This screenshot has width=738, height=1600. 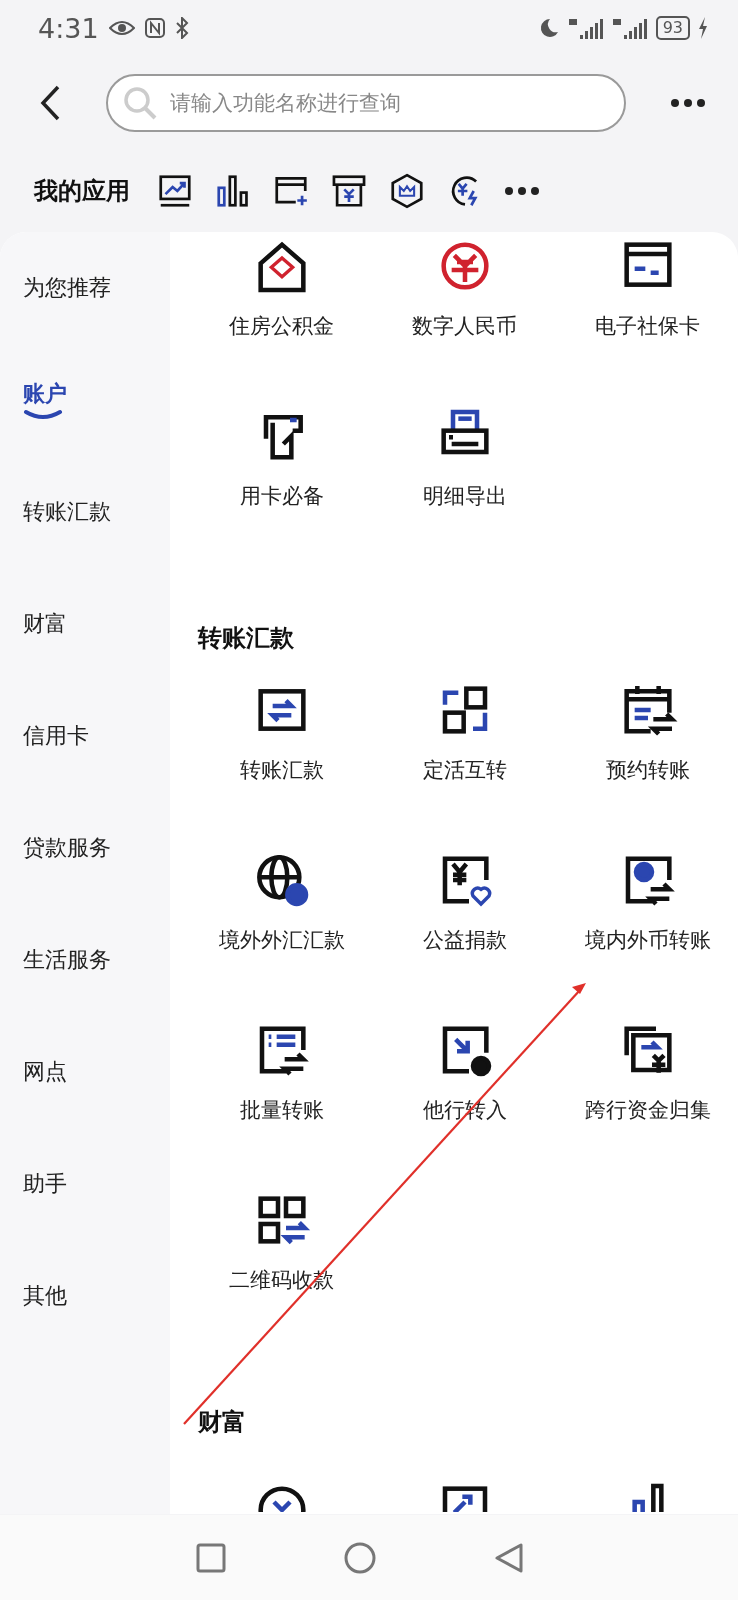 I want to click on sidebar-item: 财富, so click(x=85, y=624).